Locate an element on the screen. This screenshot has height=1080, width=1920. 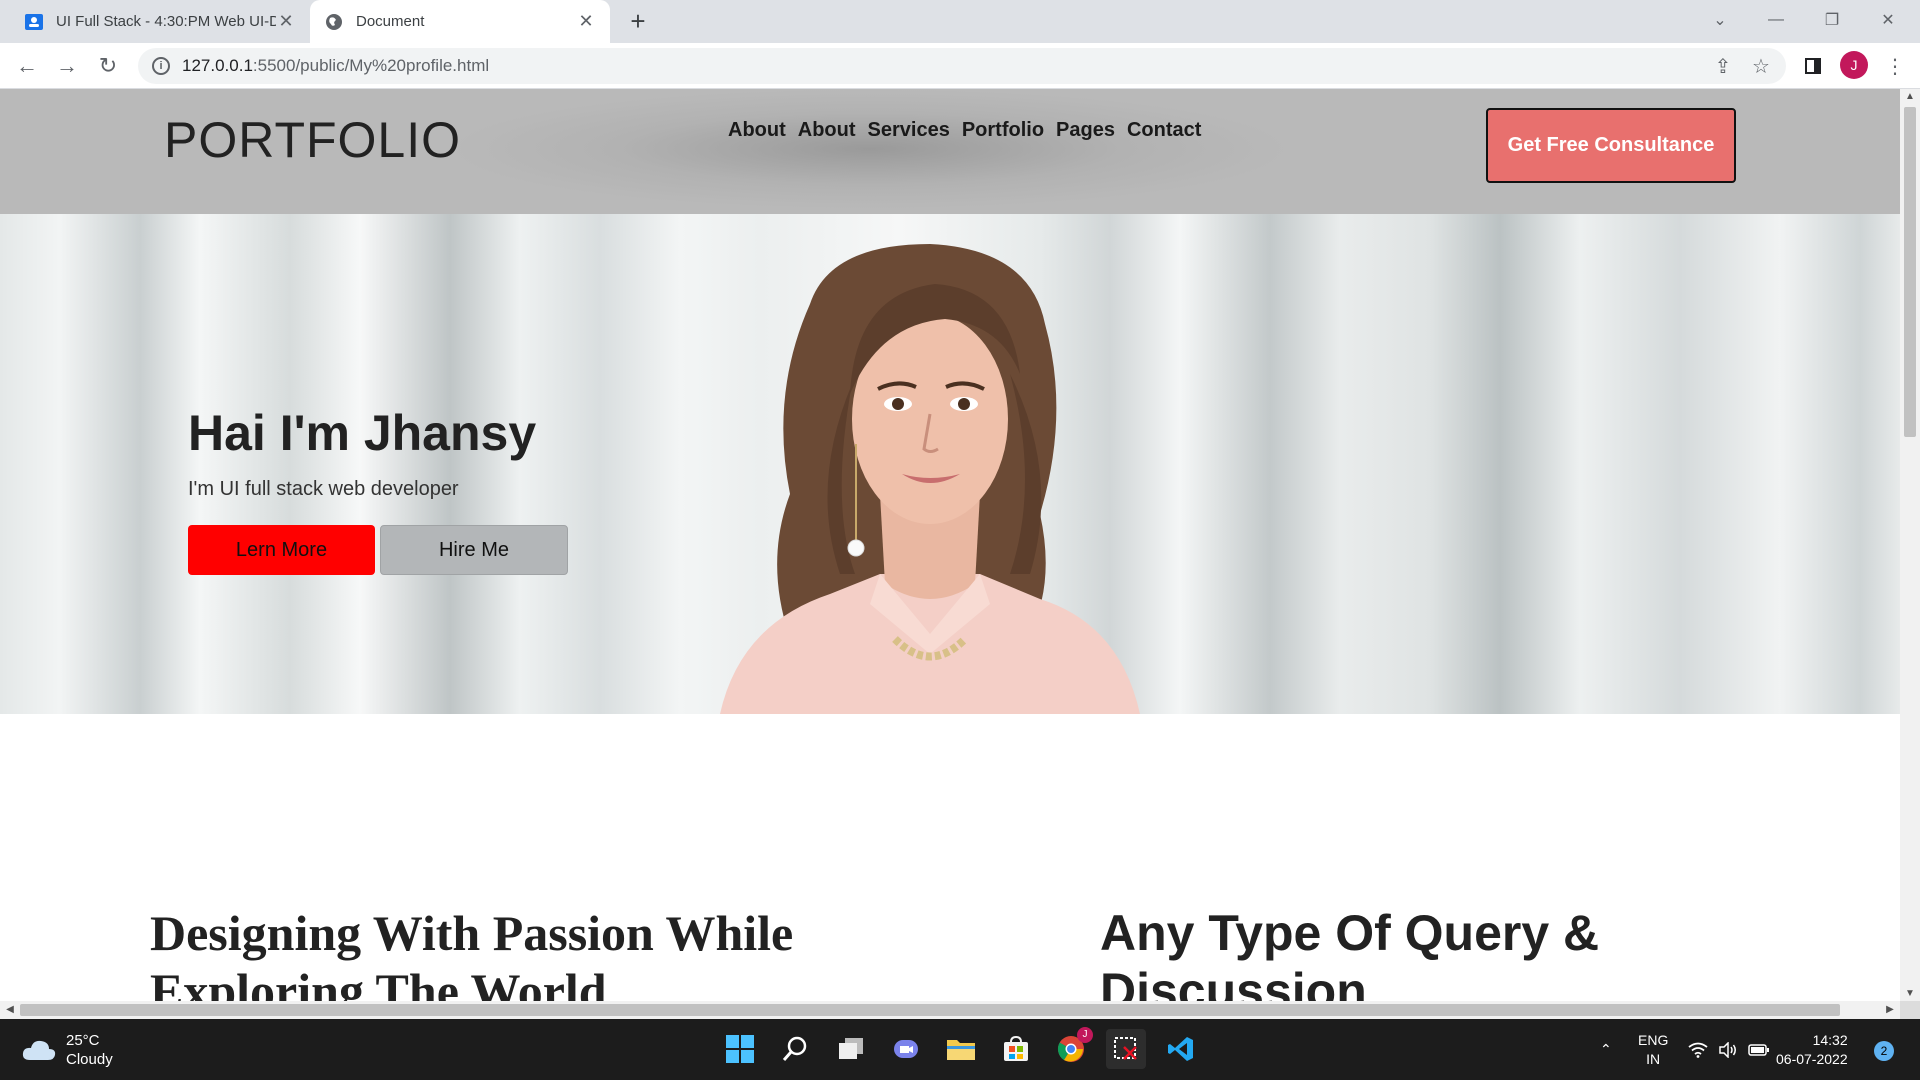
chrome-icon: J is located at coordinates (1072, 1048).